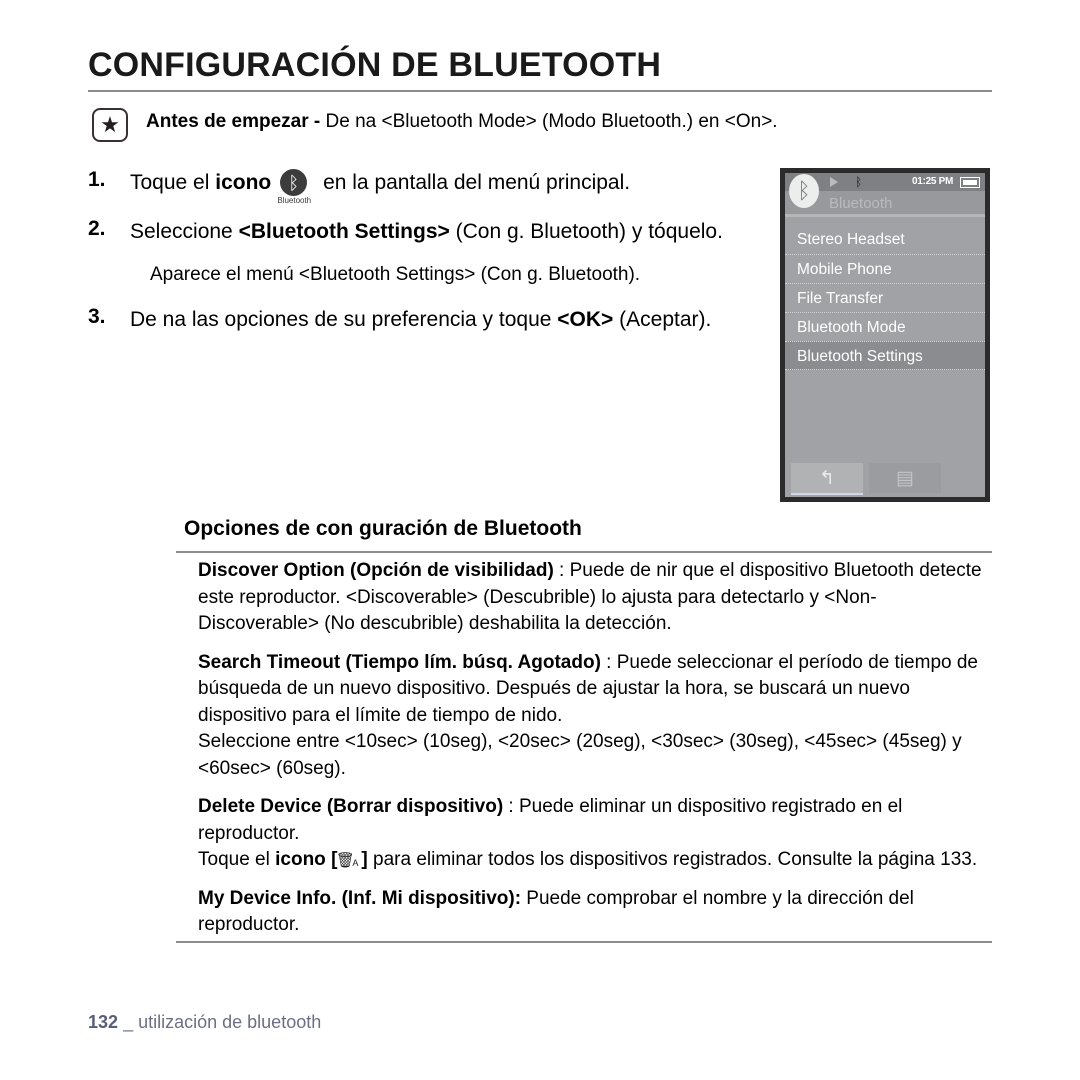 The width and height of the screenshot is (1080, 1080). What do you see at coordinates (230, 1022) in the screenshot?
I see `footer-section: utilización de bluetooth` at bounding box center [230, 1022].